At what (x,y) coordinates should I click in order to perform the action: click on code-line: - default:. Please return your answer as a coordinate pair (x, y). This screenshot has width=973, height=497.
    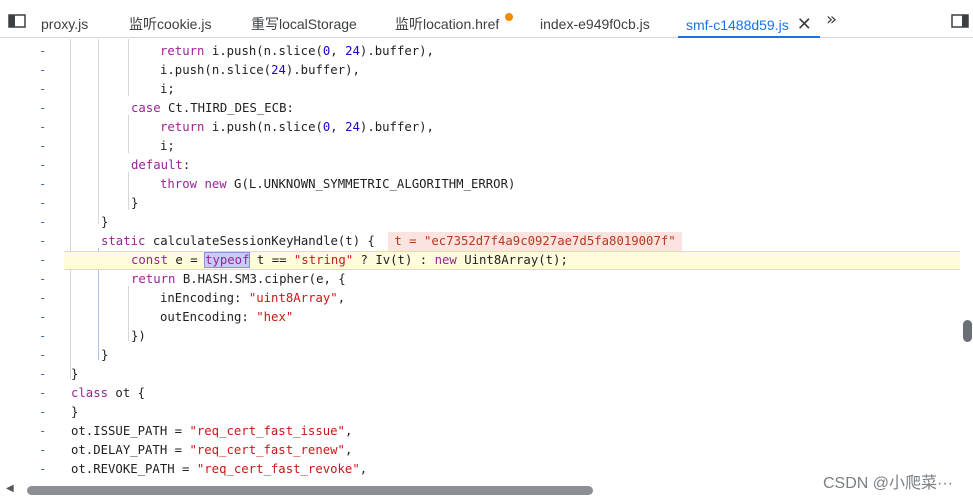
    Looking at the image, I should click on (115, 165).